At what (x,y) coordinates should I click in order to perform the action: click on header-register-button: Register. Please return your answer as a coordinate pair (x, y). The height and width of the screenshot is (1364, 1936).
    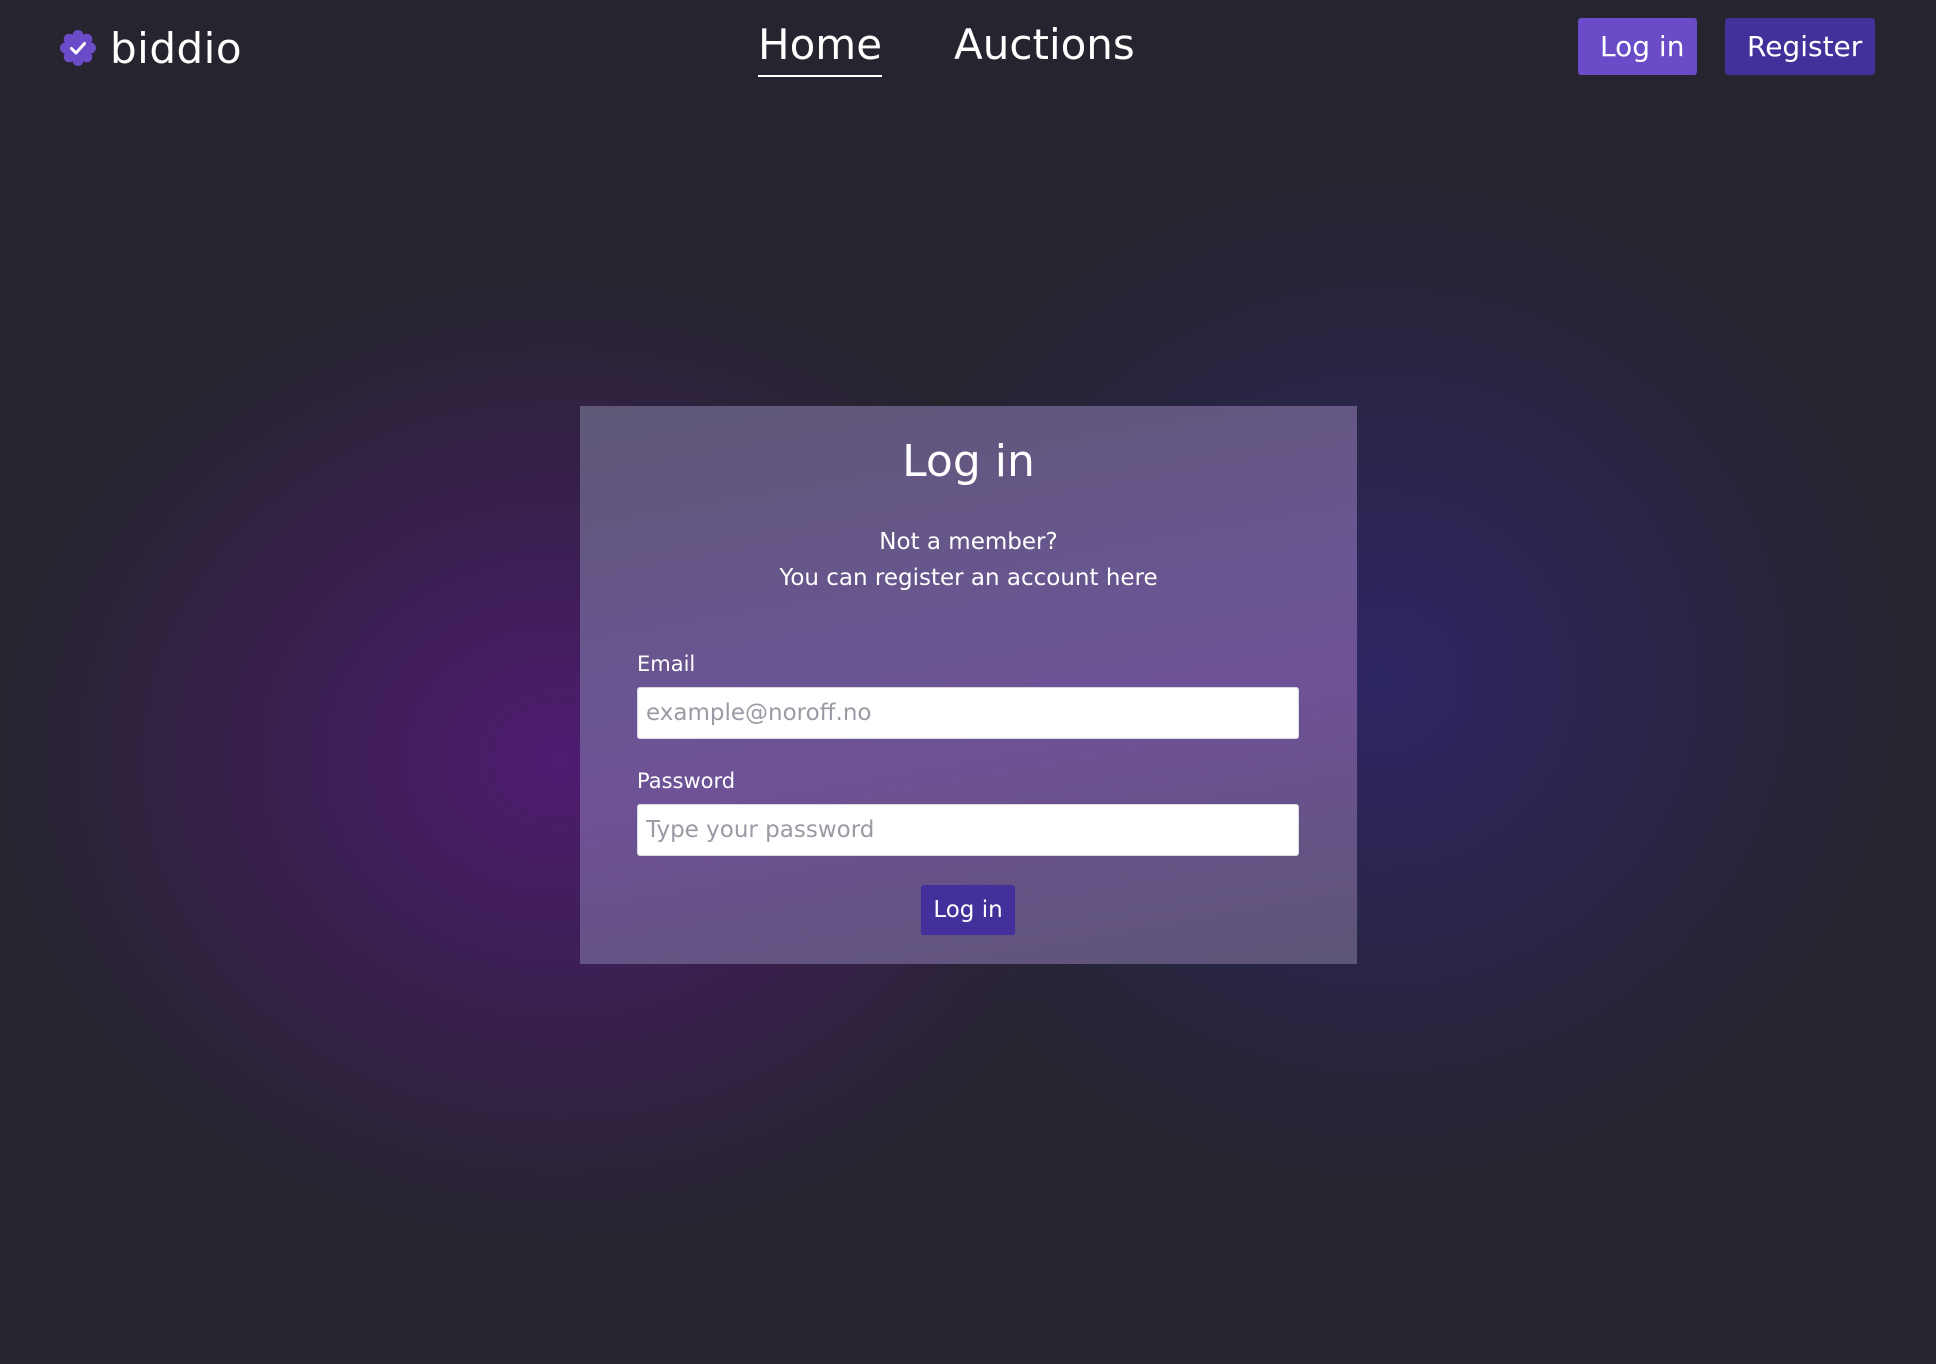
    Looking at the image, I should click on (1800, 46).